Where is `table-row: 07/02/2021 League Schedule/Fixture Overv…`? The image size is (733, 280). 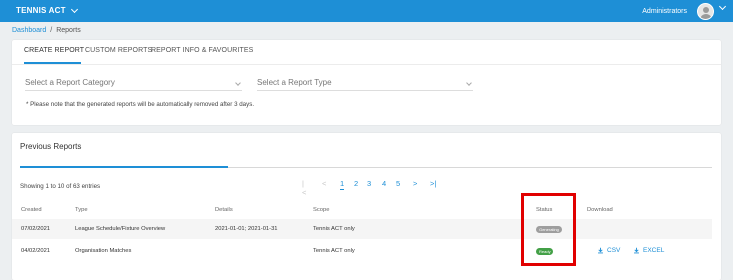 table-row: 07/02/2021 League Schedule/Fixture Overv… is located at coordinates (362, 229).